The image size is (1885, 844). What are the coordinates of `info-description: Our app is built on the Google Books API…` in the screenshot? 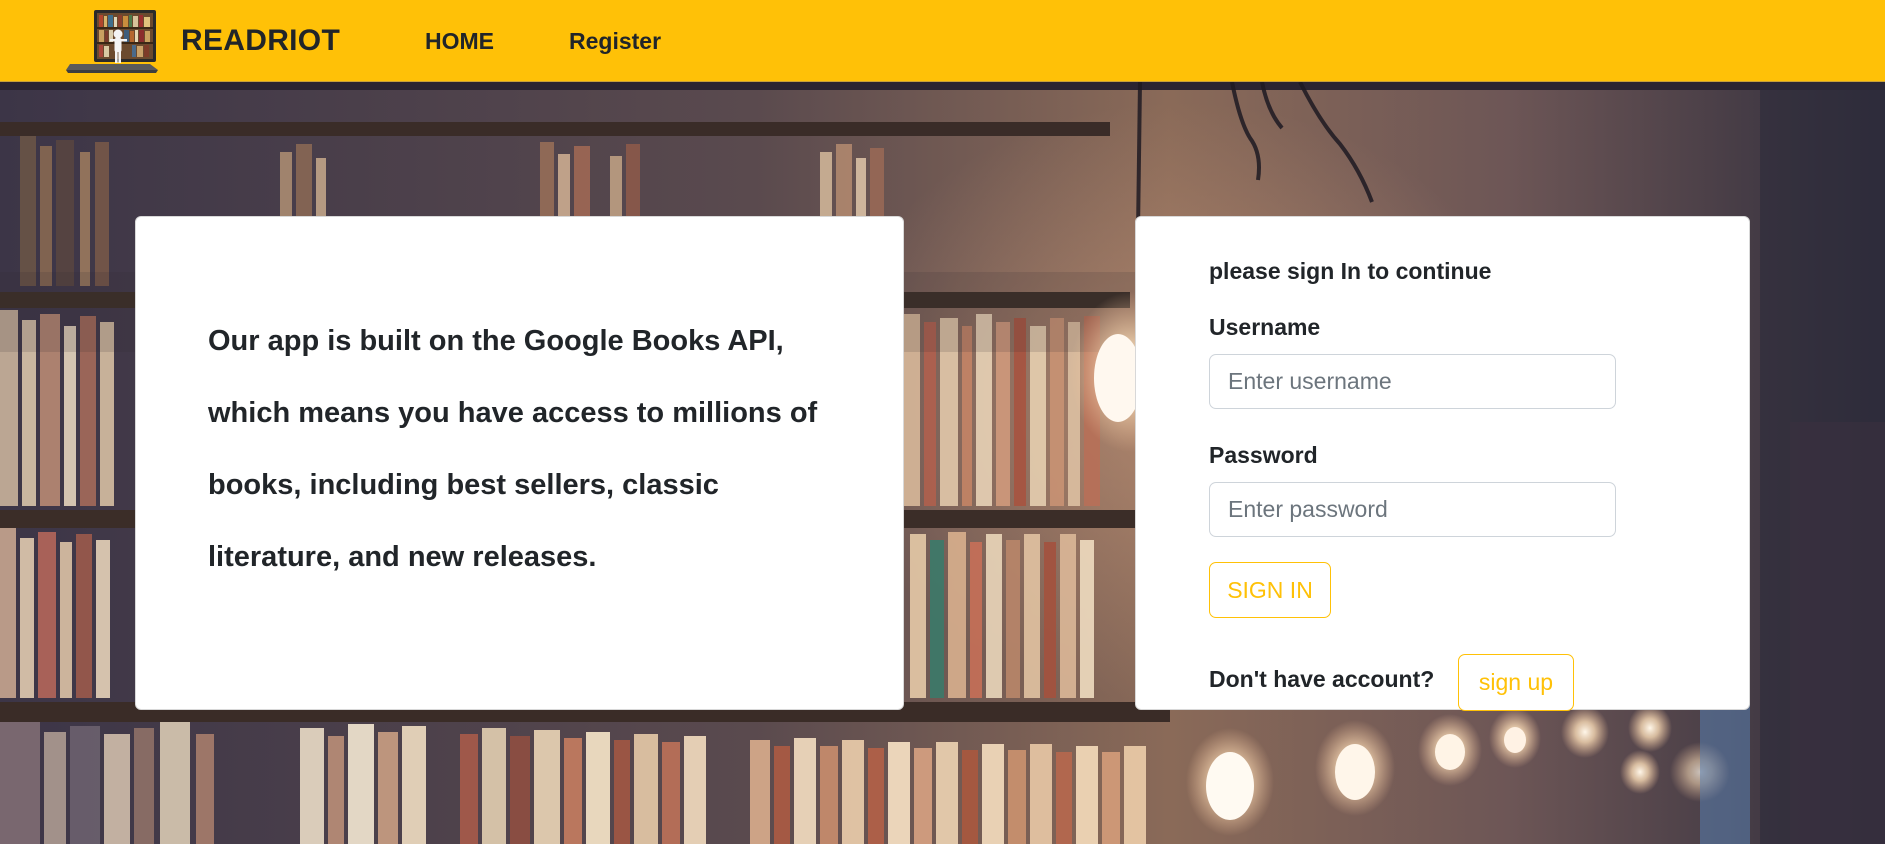 It's located at (513, 449).